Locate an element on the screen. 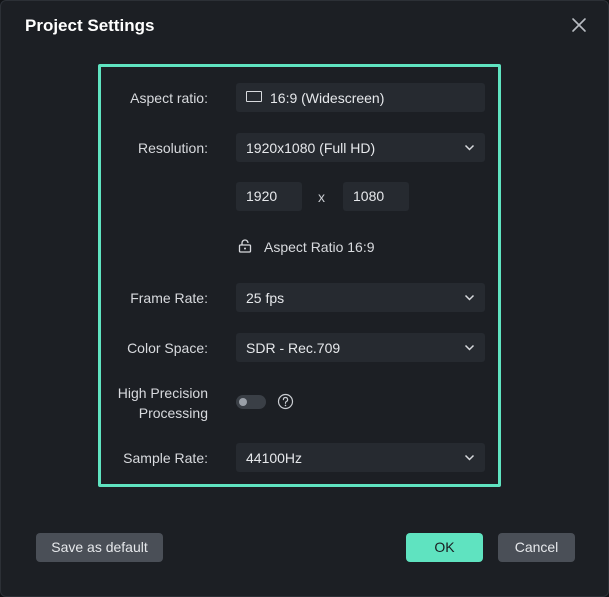  aspect-ratio-value: 16:9 (Widescreen) is located at coordinates (327, 97).